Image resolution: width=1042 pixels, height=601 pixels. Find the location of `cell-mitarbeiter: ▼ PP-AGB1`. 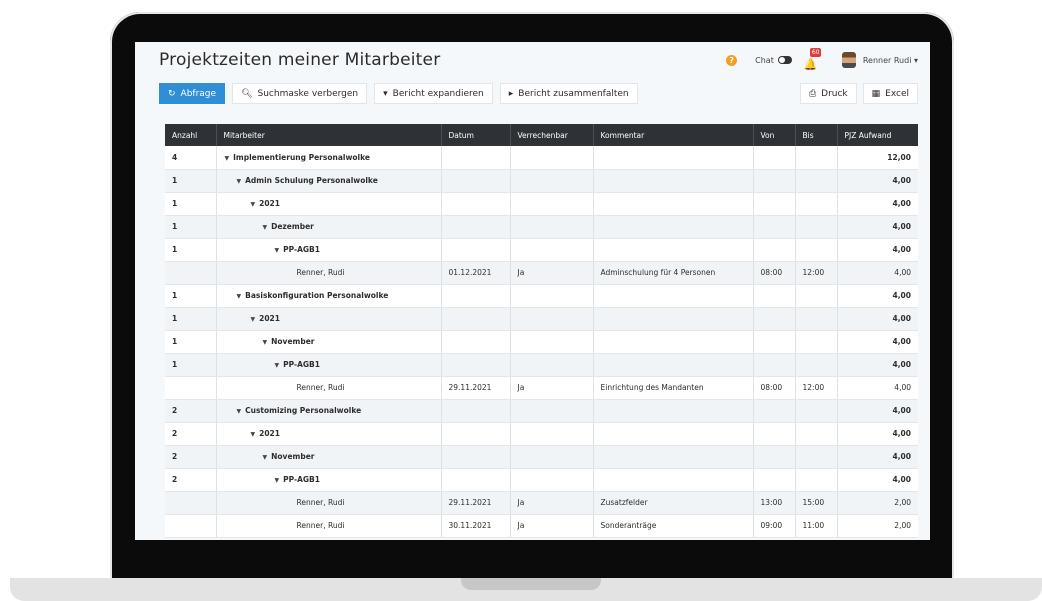

cell-mitarbeiter: ▼ PP-AGB1 is located at coordinates (329, 365).